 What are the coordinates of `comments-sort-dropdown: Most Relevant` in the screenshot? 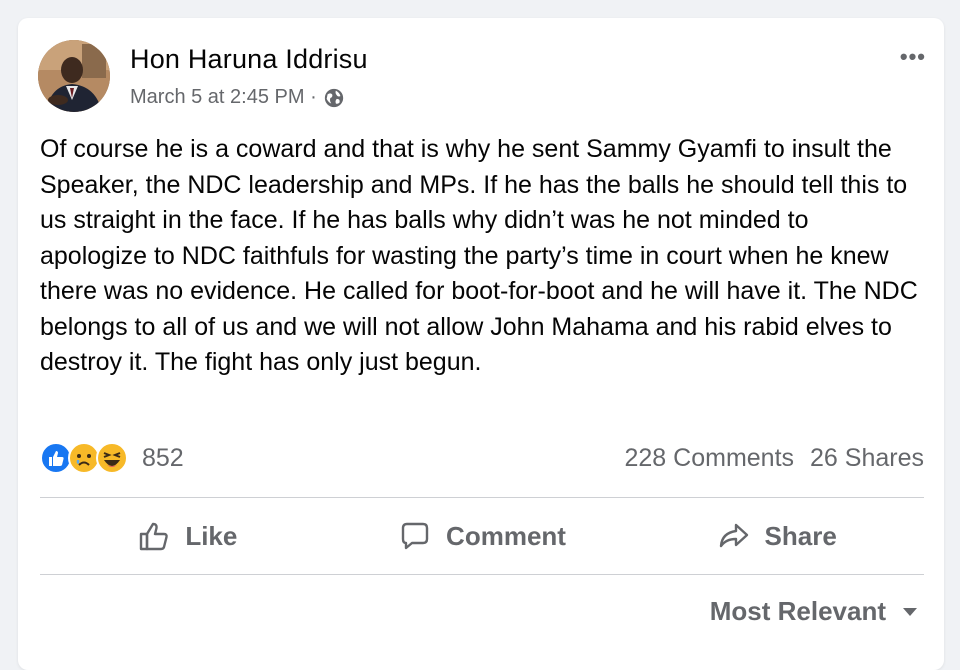 It's located at (814, 611).